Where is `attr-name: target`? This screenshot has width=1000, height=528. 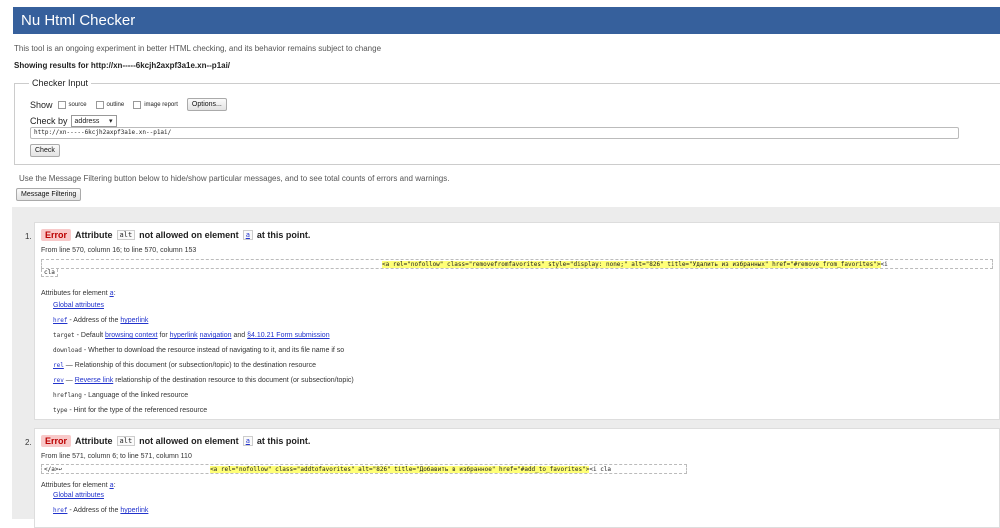 attr-name: target is located at coordinates (64, 335).